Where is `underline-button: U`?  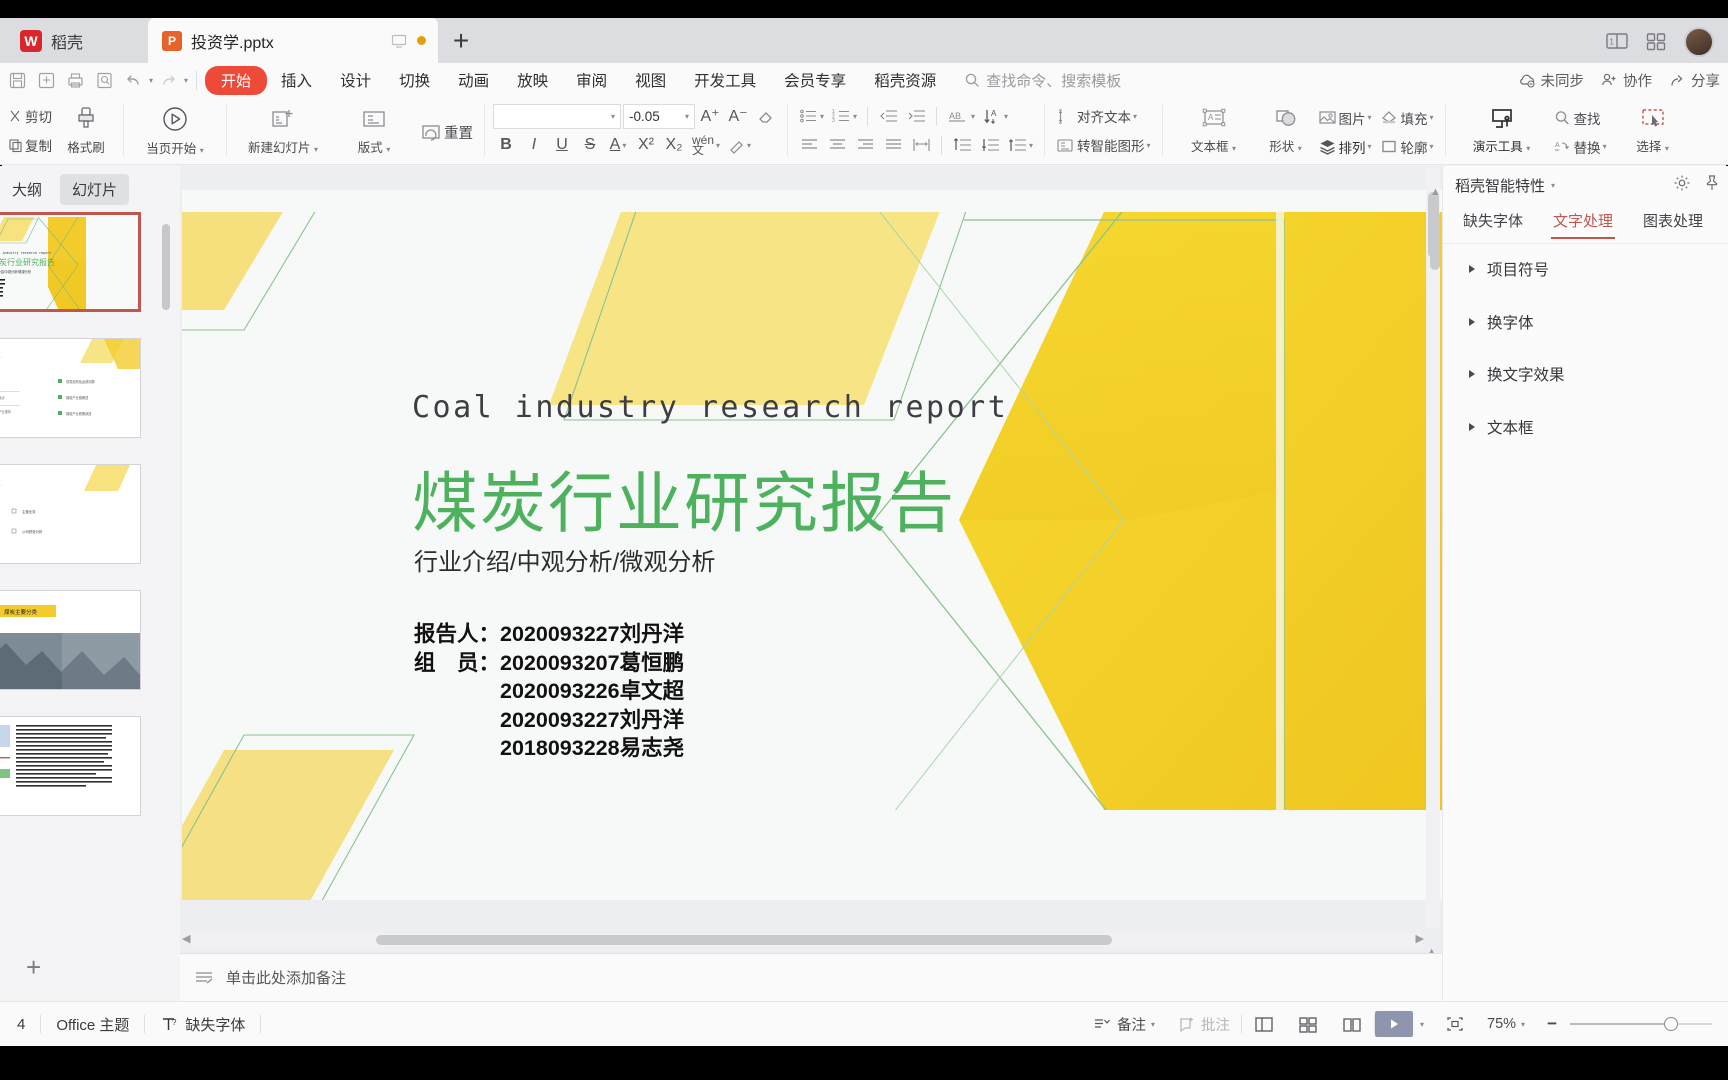
underline-button: U is located at coordinates (562, 145).